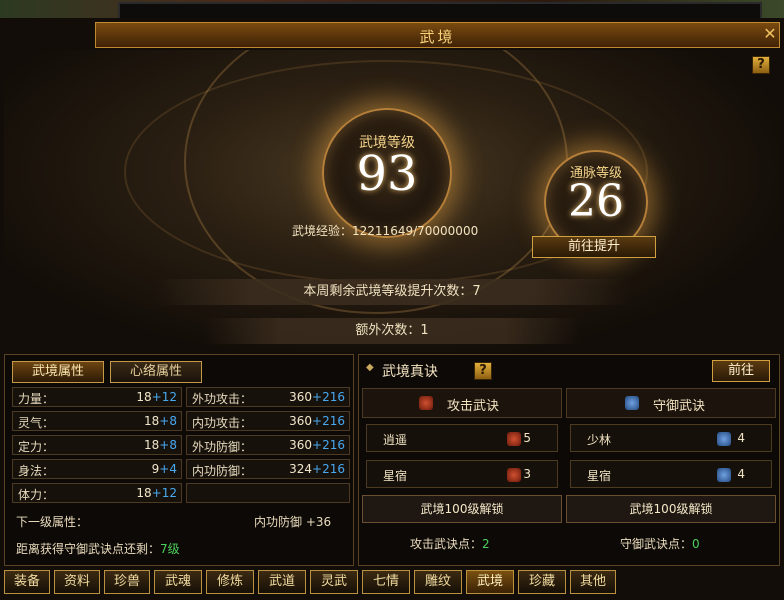 Image resolution: width=784 pixels, height=600 pixels. Describe the element at coordinates (446, 544) in the screenshot. I see `attack-points-label: 攻击武诀点：` at that location.